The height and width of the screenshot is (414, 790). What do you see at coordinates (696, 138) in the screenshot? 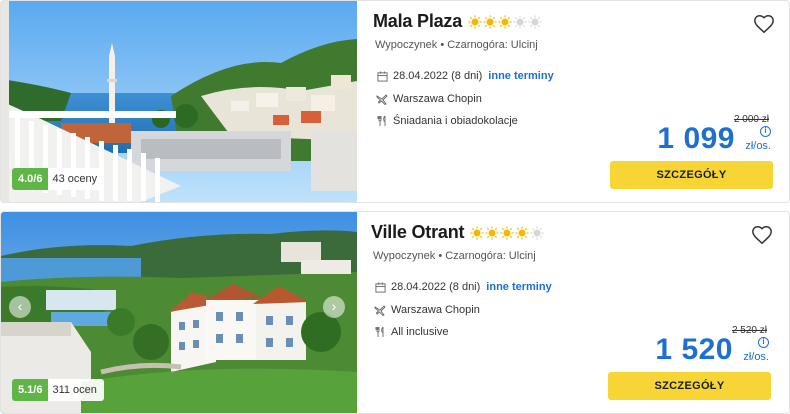
I see `price: 1 099` at bounding box center [696, 138].